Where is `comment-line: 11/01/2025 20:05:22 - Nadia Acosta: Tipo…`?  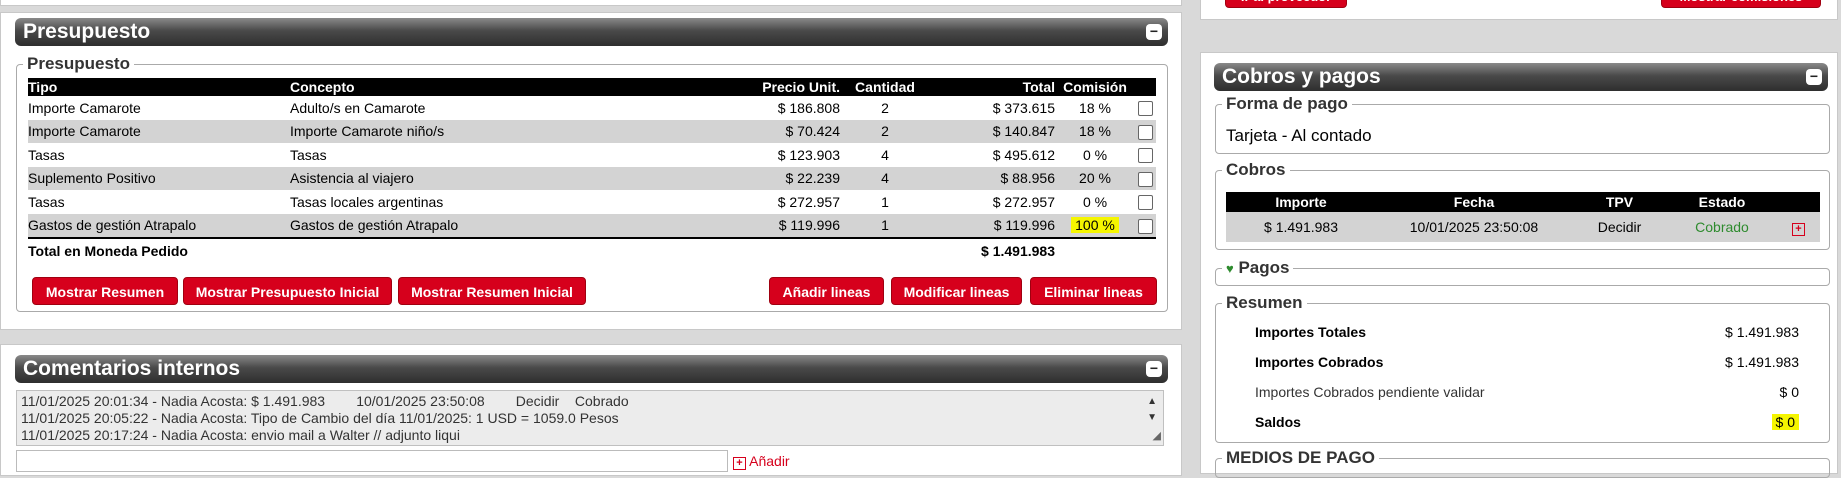 comment-line: 11/01/2025 20:05:22 - Nadia Acosta: Tipo… is located at coordinates (320, 418).